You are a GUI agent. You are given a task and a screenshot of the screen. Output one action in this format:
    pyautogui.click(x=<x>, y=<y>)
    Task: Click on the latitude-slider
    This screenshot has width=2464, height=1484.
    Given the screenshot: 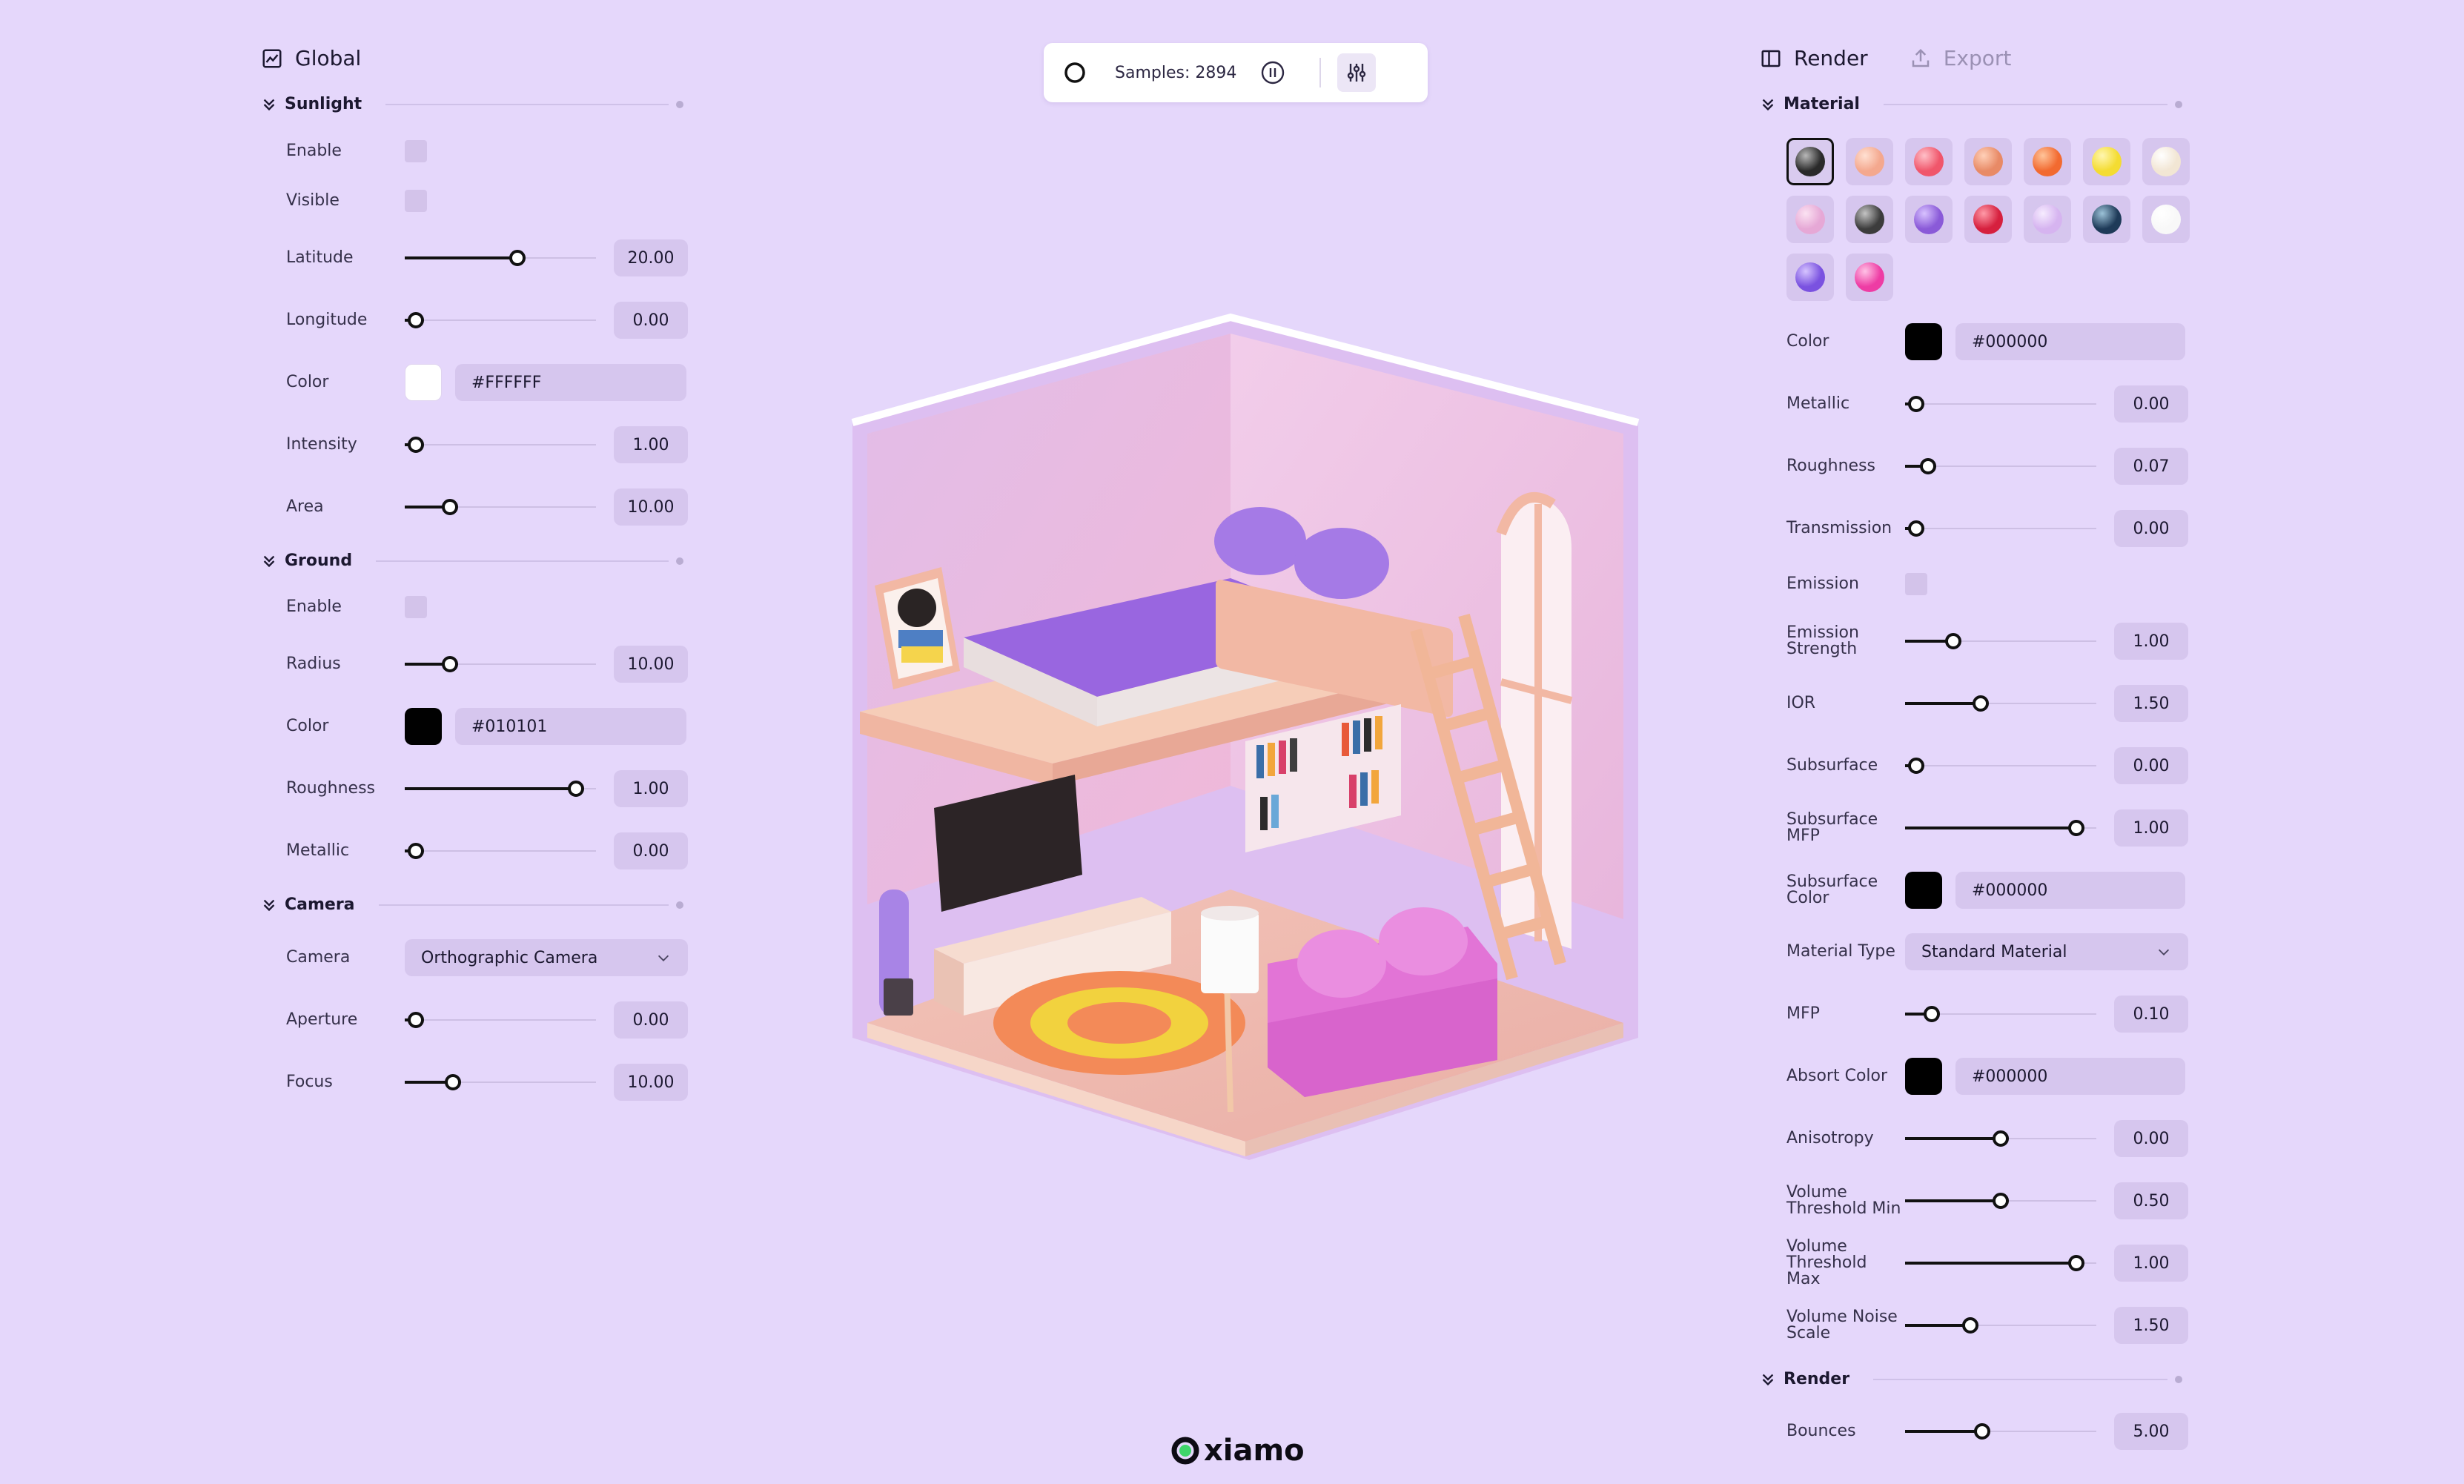 What is the action you would take?
    pyautogui.click(x=500, y=257)
    